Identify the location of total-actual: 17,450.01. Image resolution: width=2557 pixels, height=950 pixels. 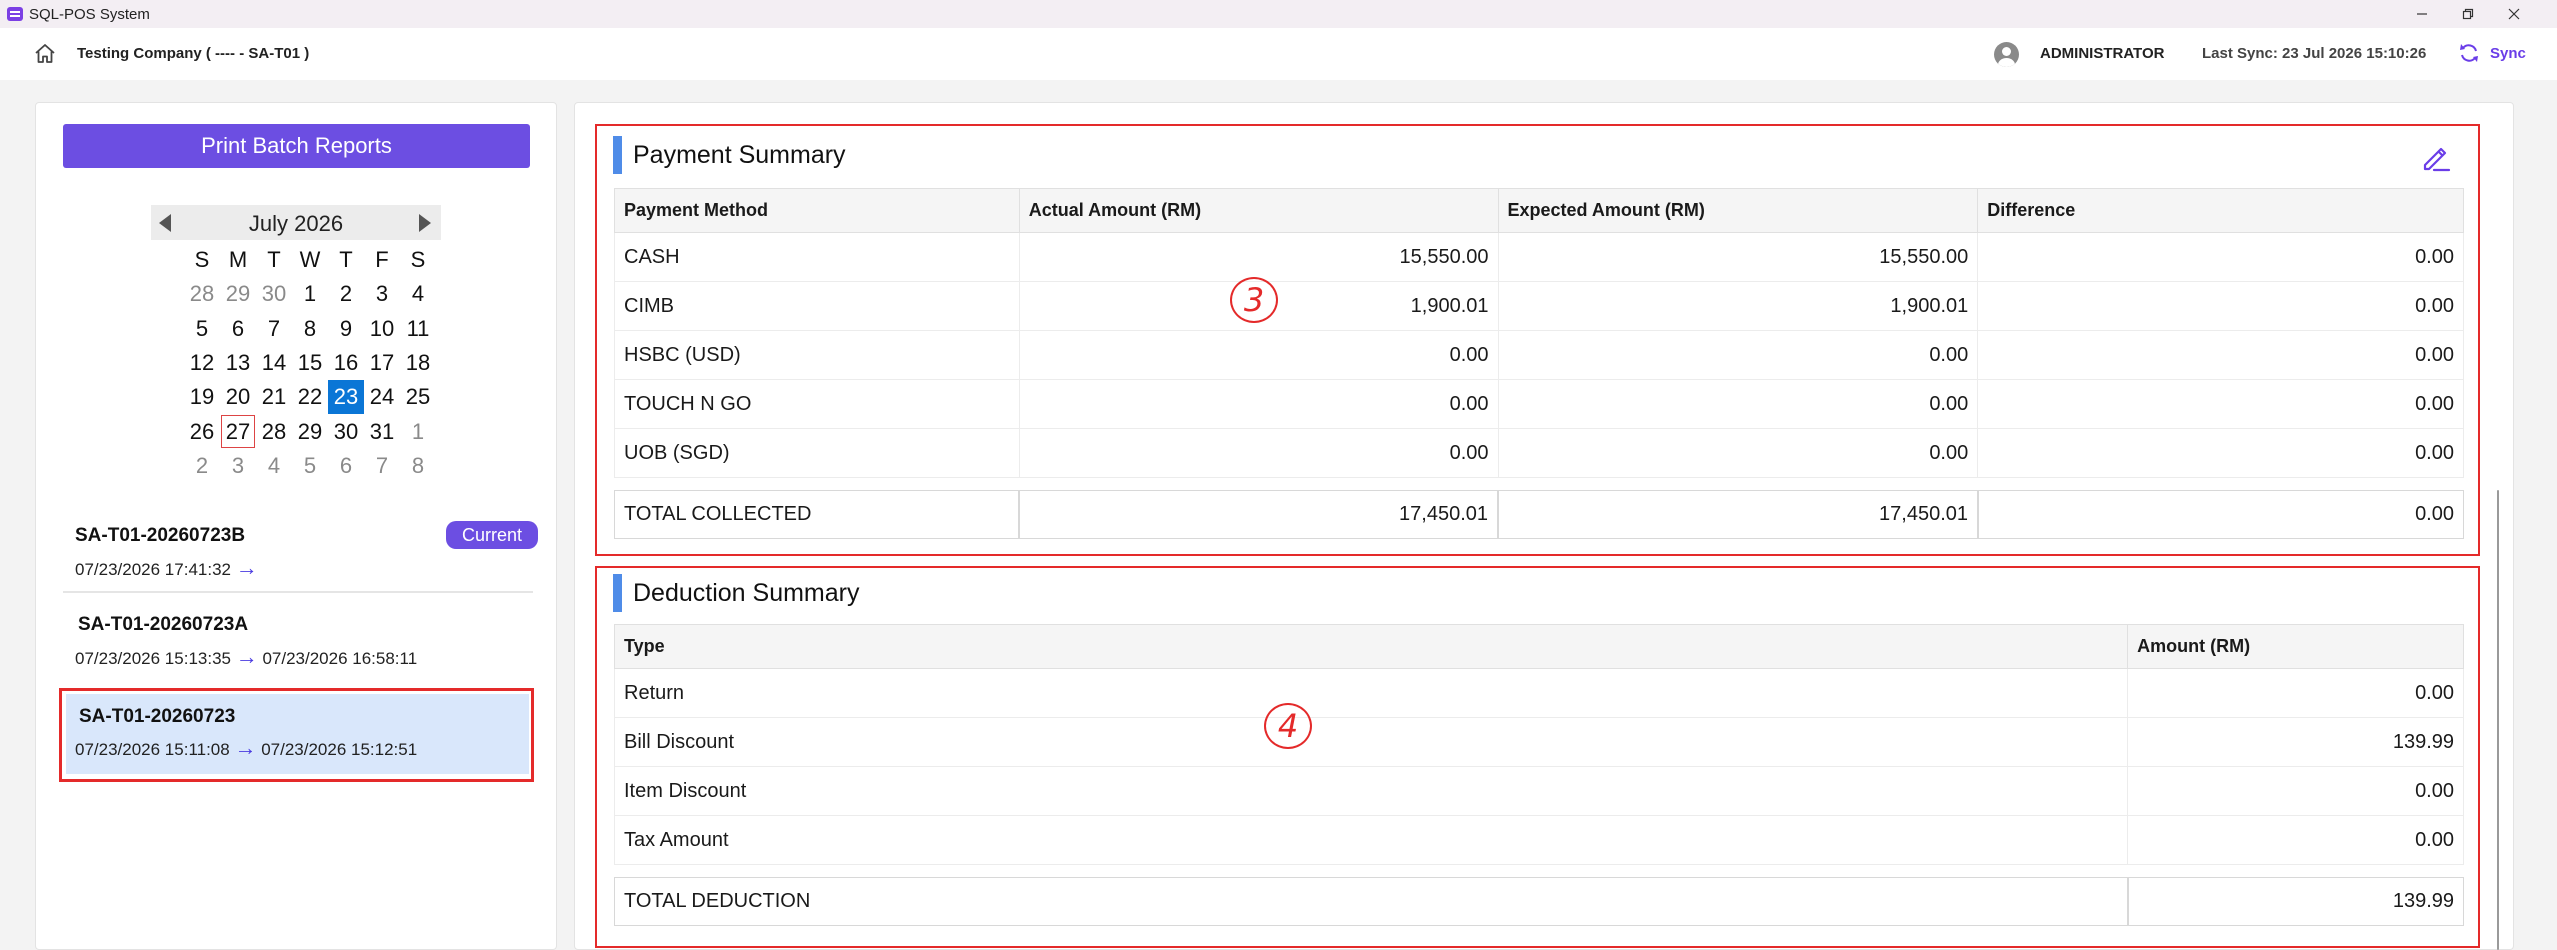
(1258, 514).